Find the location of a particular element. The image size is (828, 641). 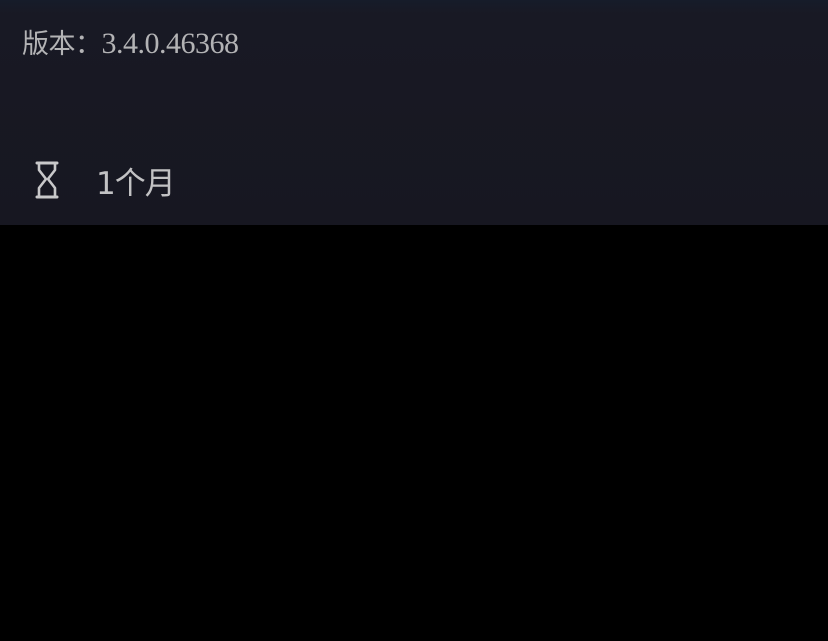

version-label: 版本： is located at coordinates (62, 44).